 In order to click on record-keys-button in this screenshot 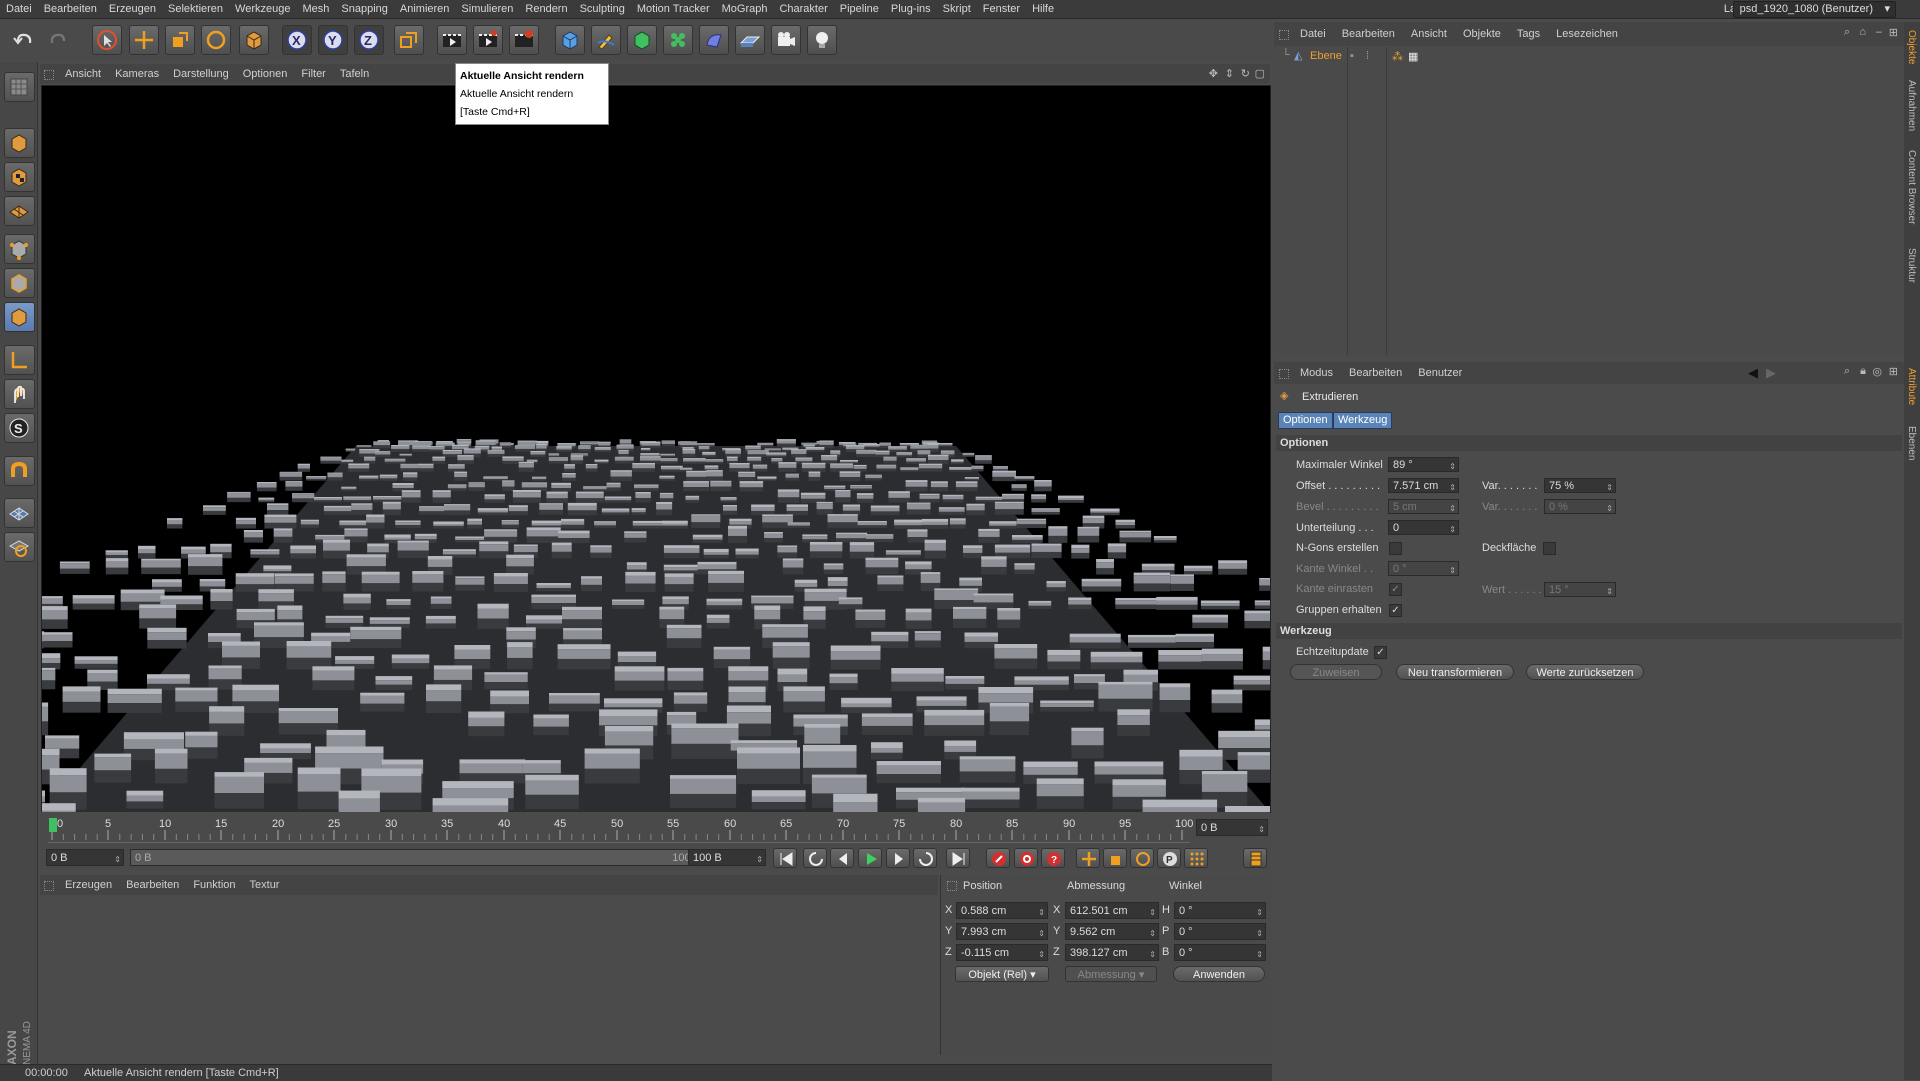, I will do `click(998, 858)`.